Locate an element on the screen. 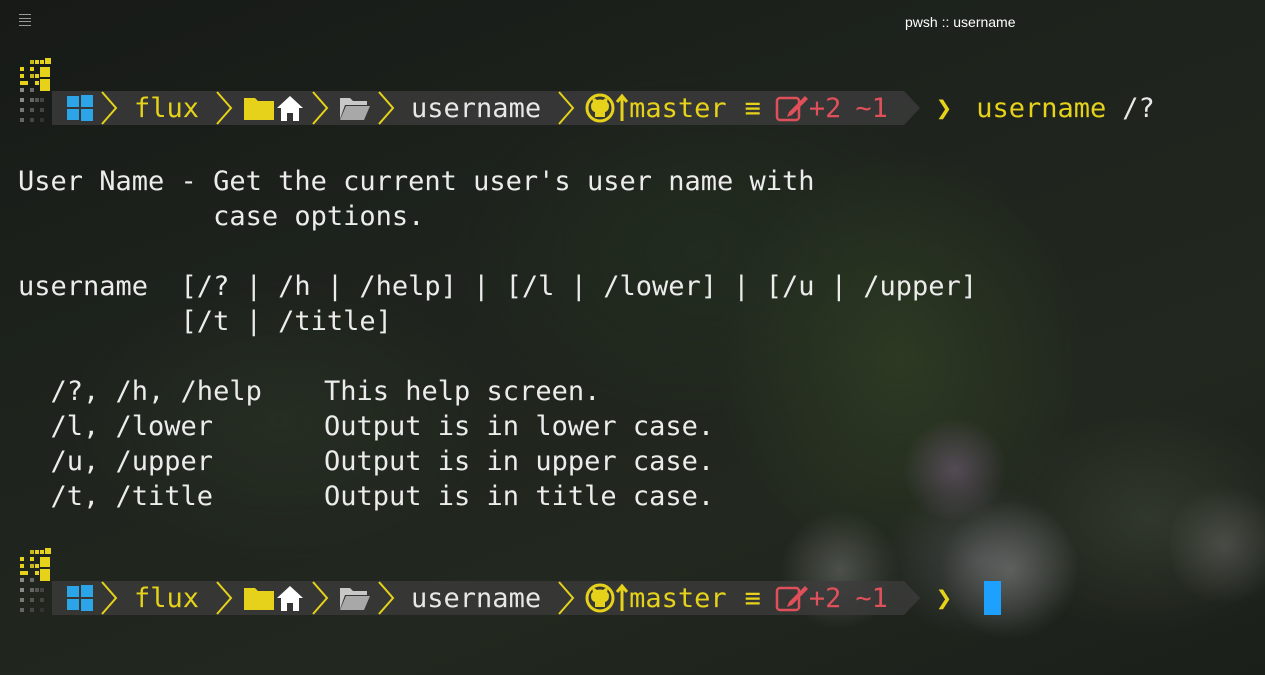  option-description: This help screen. is located at coordinates (462, 391).